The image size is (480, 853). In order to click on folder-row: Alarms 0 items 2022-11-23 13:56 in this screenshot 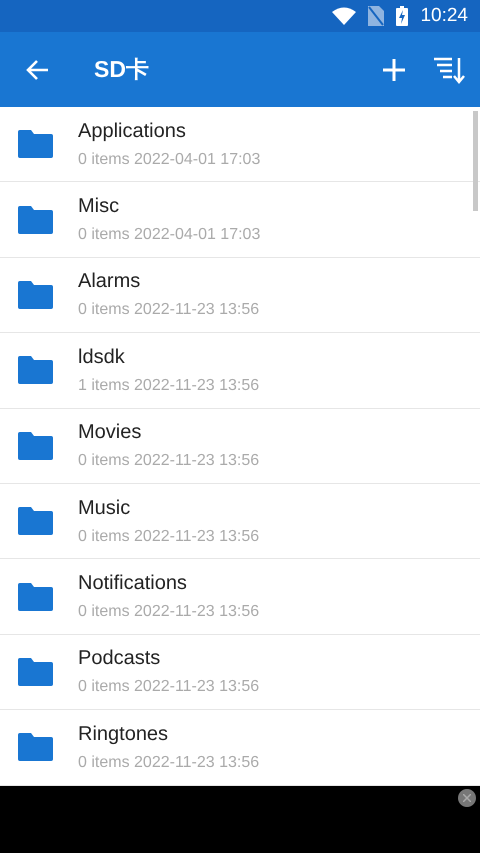, I will do `click(240, 295)`.